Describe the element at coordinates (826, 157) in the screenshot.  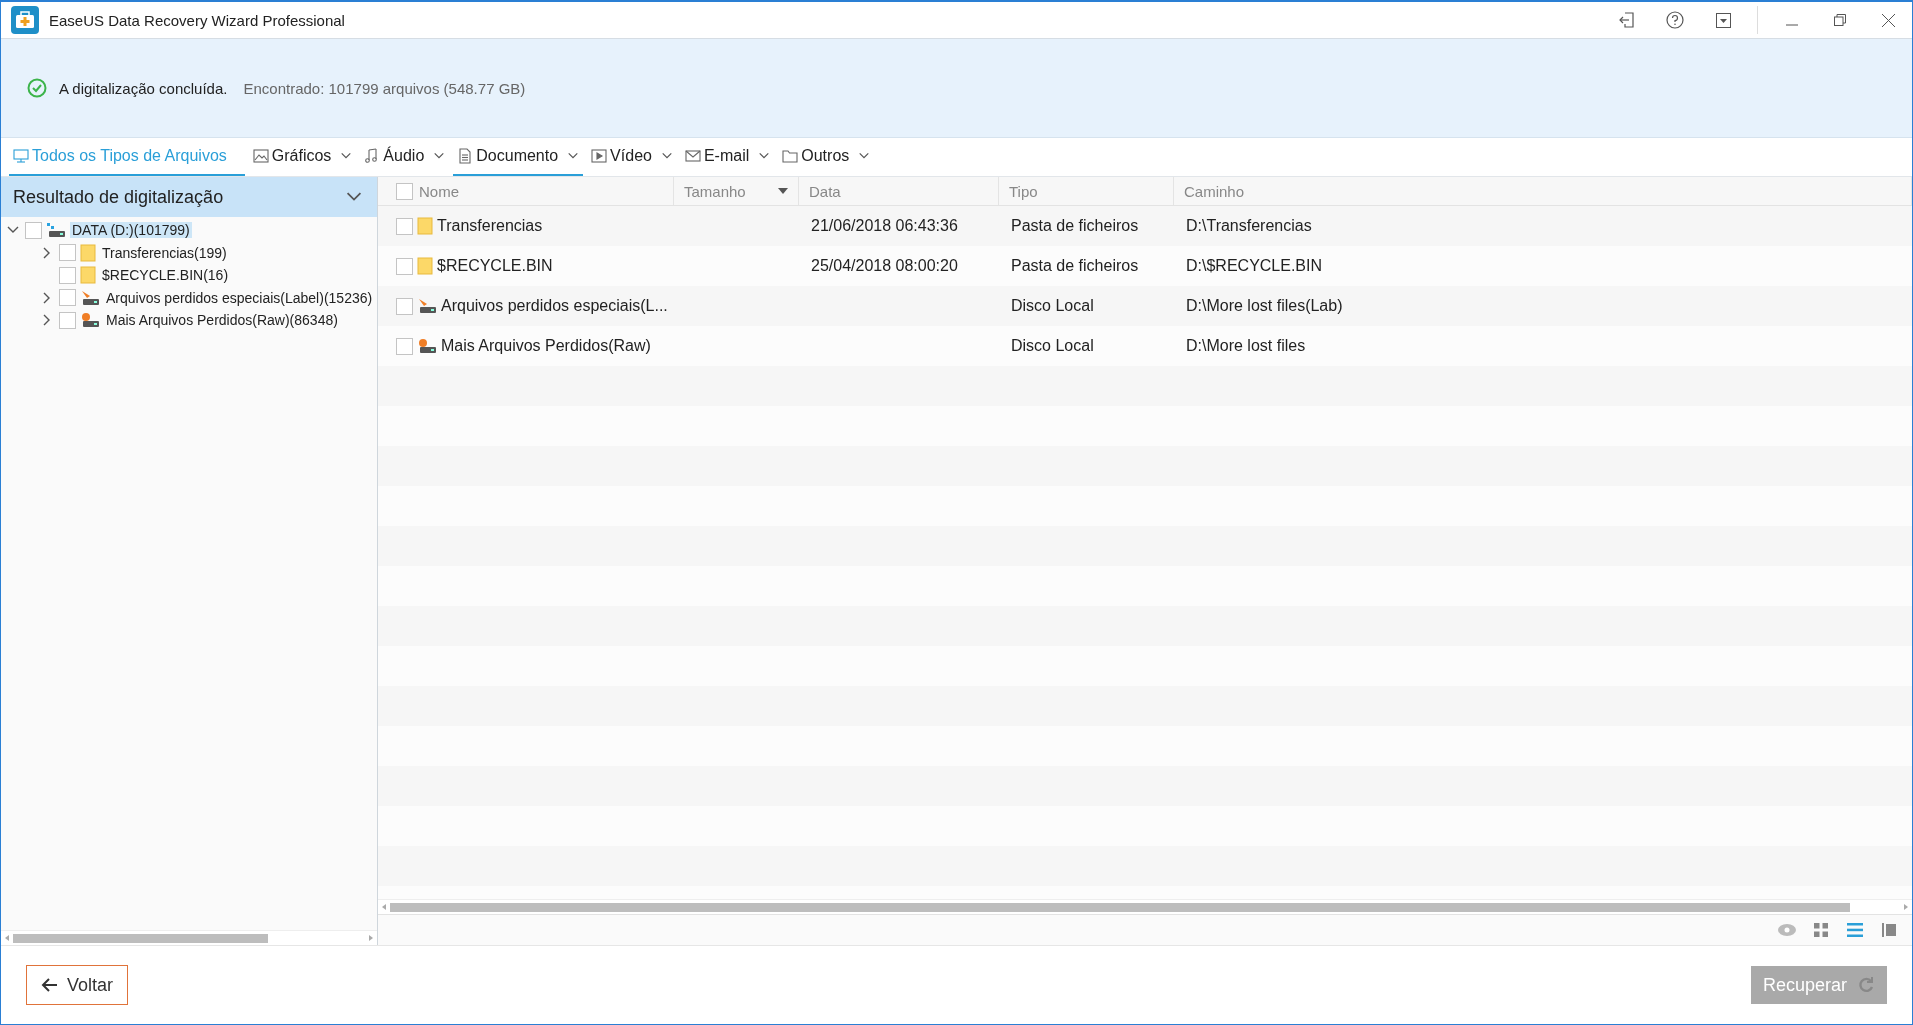
I see `file-type-tab: Outros` at that location.